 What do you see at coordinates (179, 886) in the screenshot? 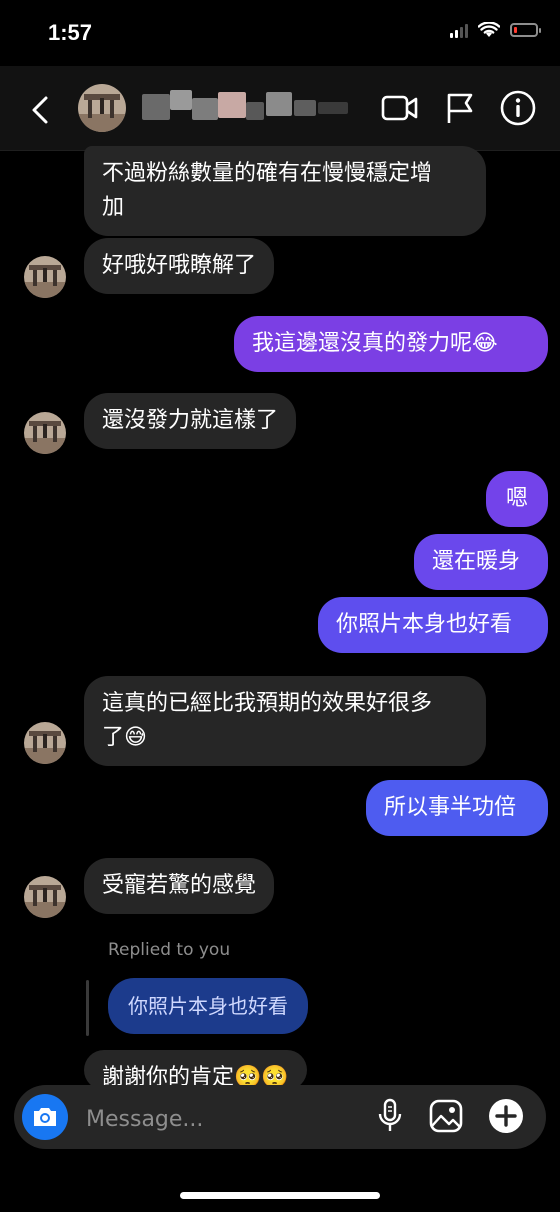
I see `message-incoming: 受寵若驚的感覺` at bounding box center [179, 886].